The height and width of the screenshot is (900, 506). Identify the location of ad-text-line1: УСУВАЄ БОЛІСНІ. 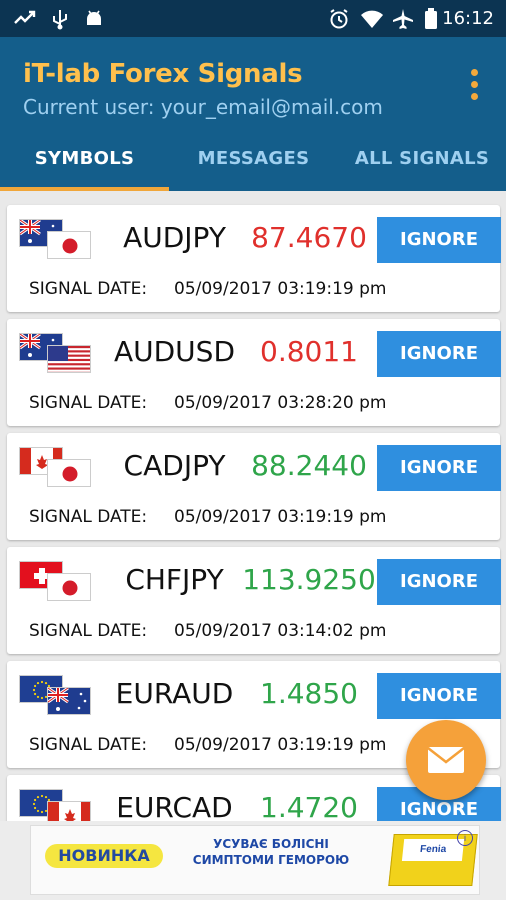
(271, 844).